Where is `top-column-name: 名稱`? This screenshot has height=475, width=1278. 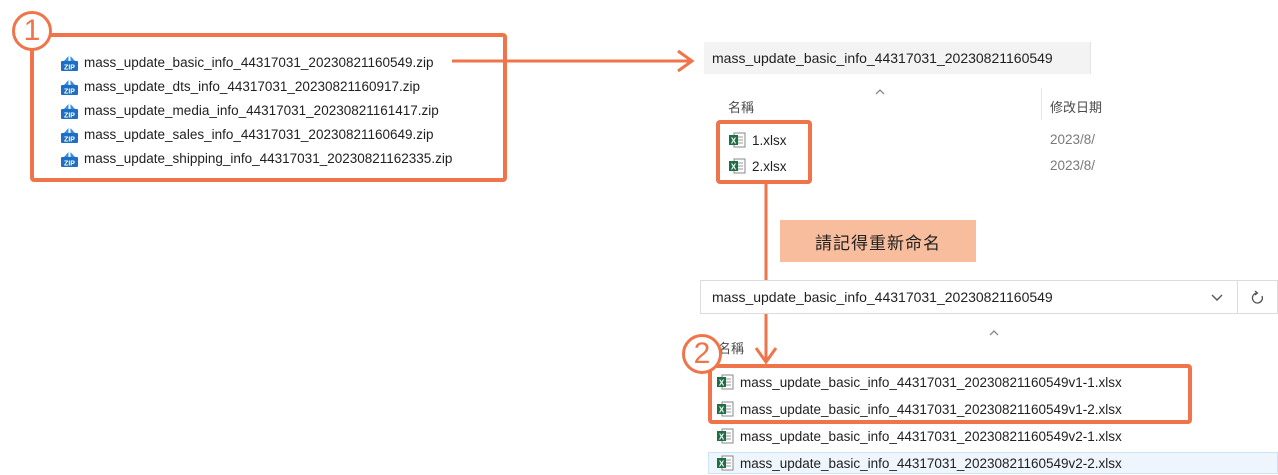
top-column-name: 名稱 is located at coordinates (741, 106).